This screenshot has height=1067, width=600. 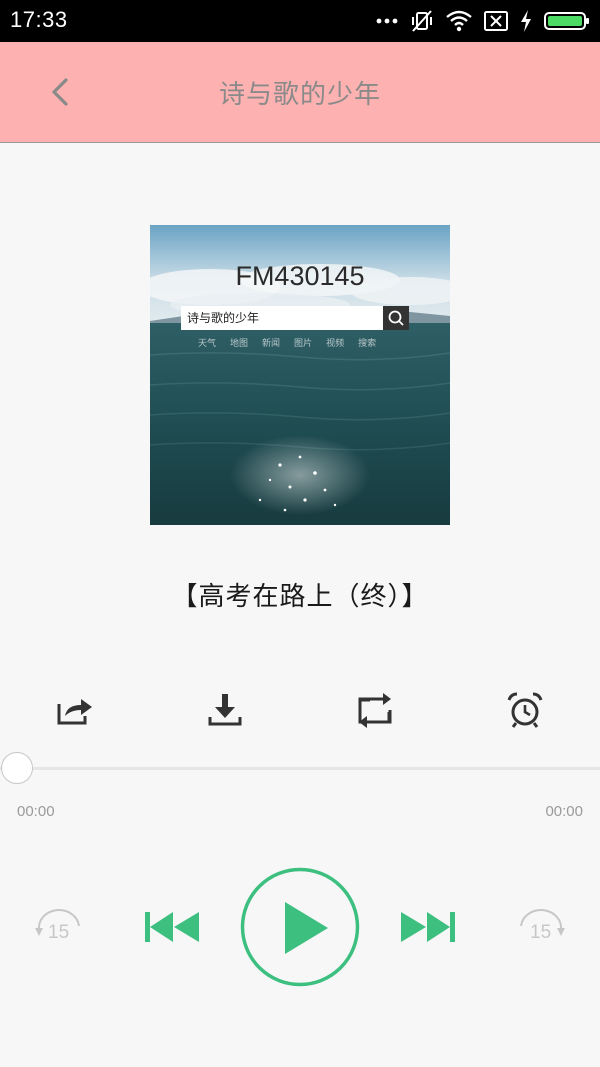 I want to click on cover-category: 天气, so click(x=207, y=344).